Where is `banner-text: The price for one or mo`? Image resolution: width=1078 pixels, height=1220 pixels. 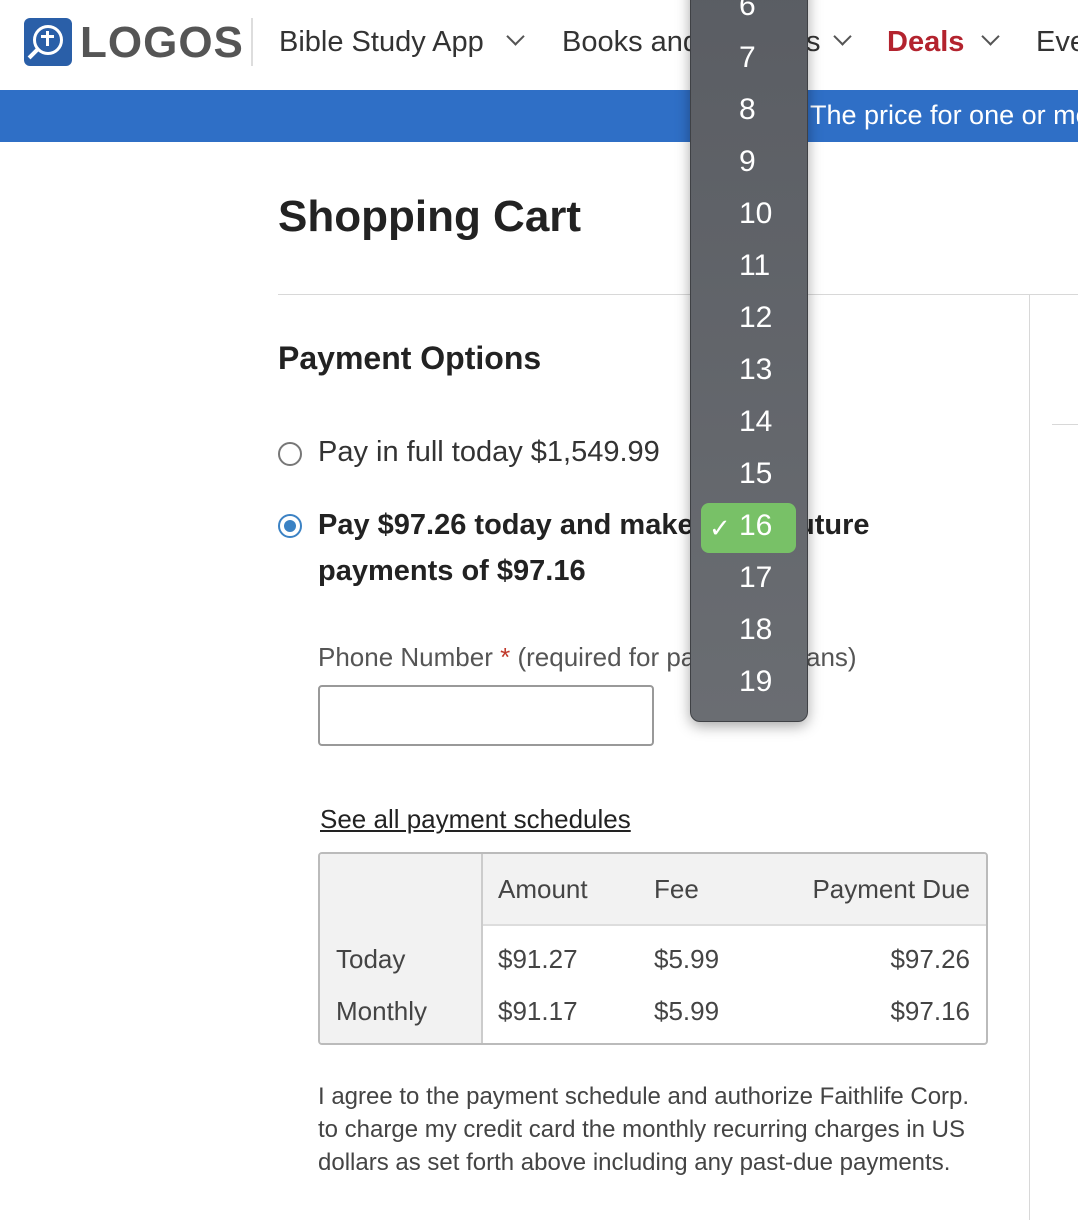 banner-text: The price for one or mo is located at coordinates (944, 115).